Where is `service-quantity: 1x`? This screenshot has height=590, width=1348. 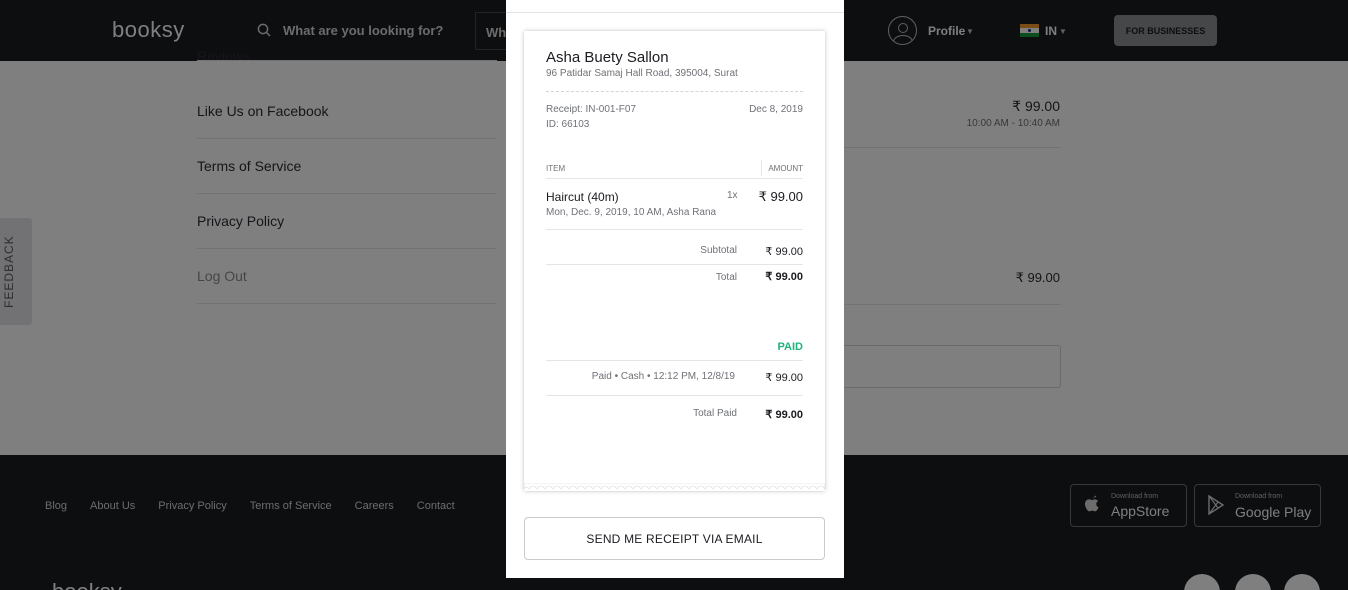
service-quantity: 1x is located at coordinates (732, 195).